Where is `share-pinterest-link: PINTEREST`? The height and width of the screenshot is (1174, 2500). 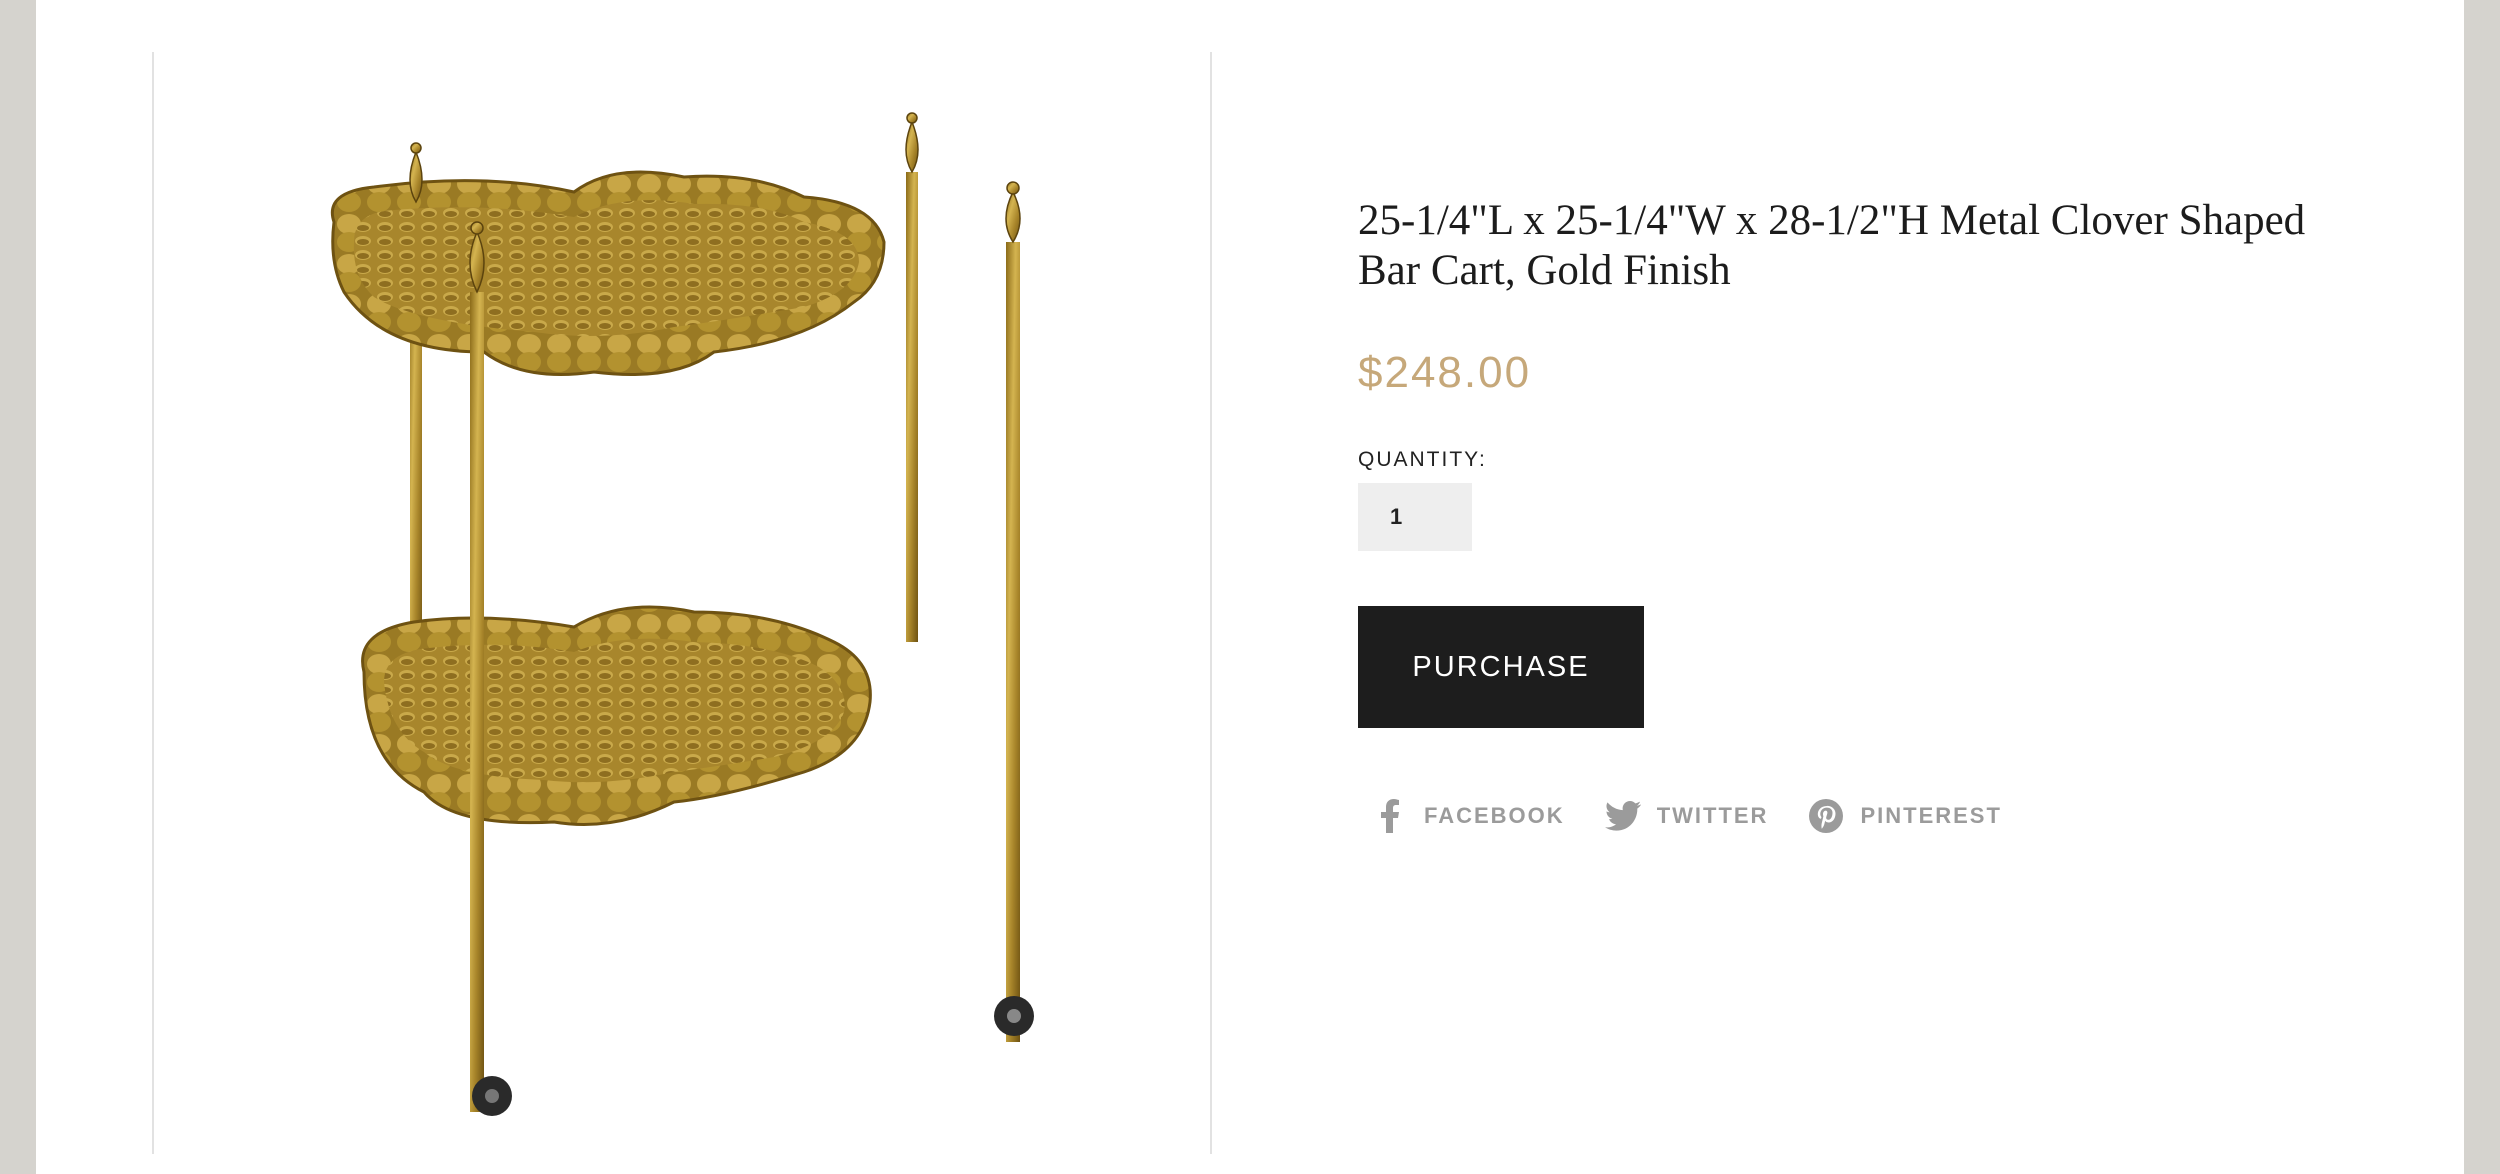
share-pinterest-link: PINTEREST is located at coordinates (1903, 816).